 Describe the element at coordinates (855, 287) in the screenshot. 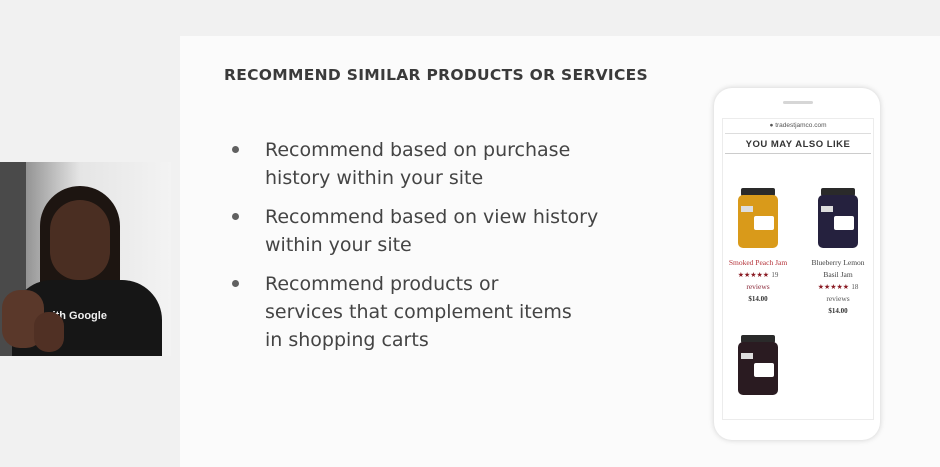

I see `review-count: 18` at that location.